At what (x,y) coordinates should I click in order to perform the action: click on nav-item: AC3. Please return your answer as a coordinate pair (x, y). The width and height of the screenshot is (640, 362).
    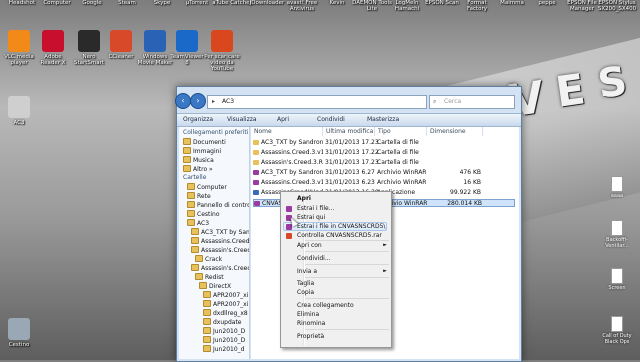
    Looking at the image, I should click on (198, 223).